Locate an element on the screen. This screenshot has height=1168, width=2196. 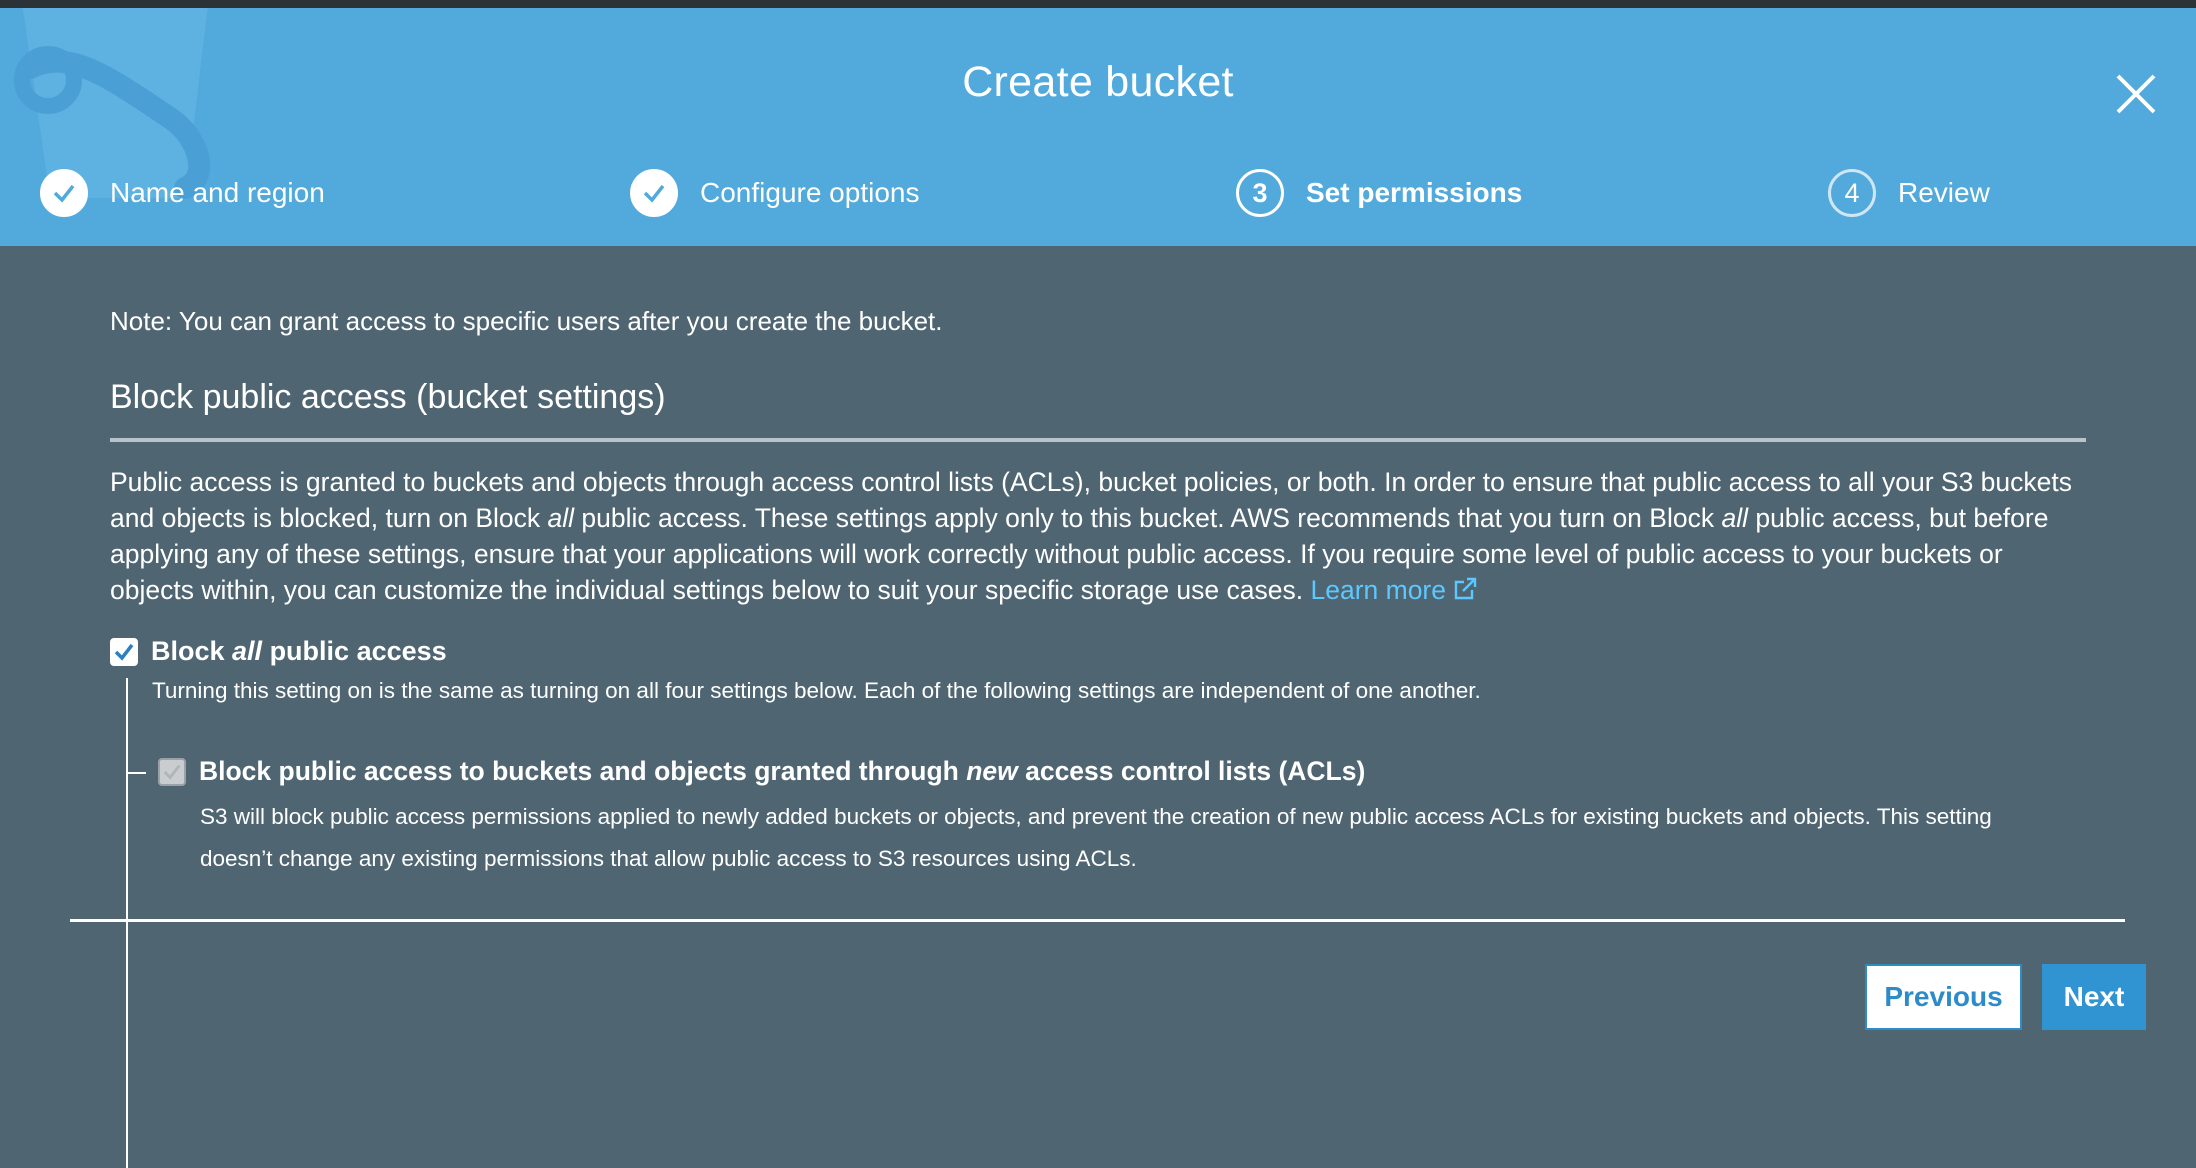
tree-connector is located at coordinates (127, 923).